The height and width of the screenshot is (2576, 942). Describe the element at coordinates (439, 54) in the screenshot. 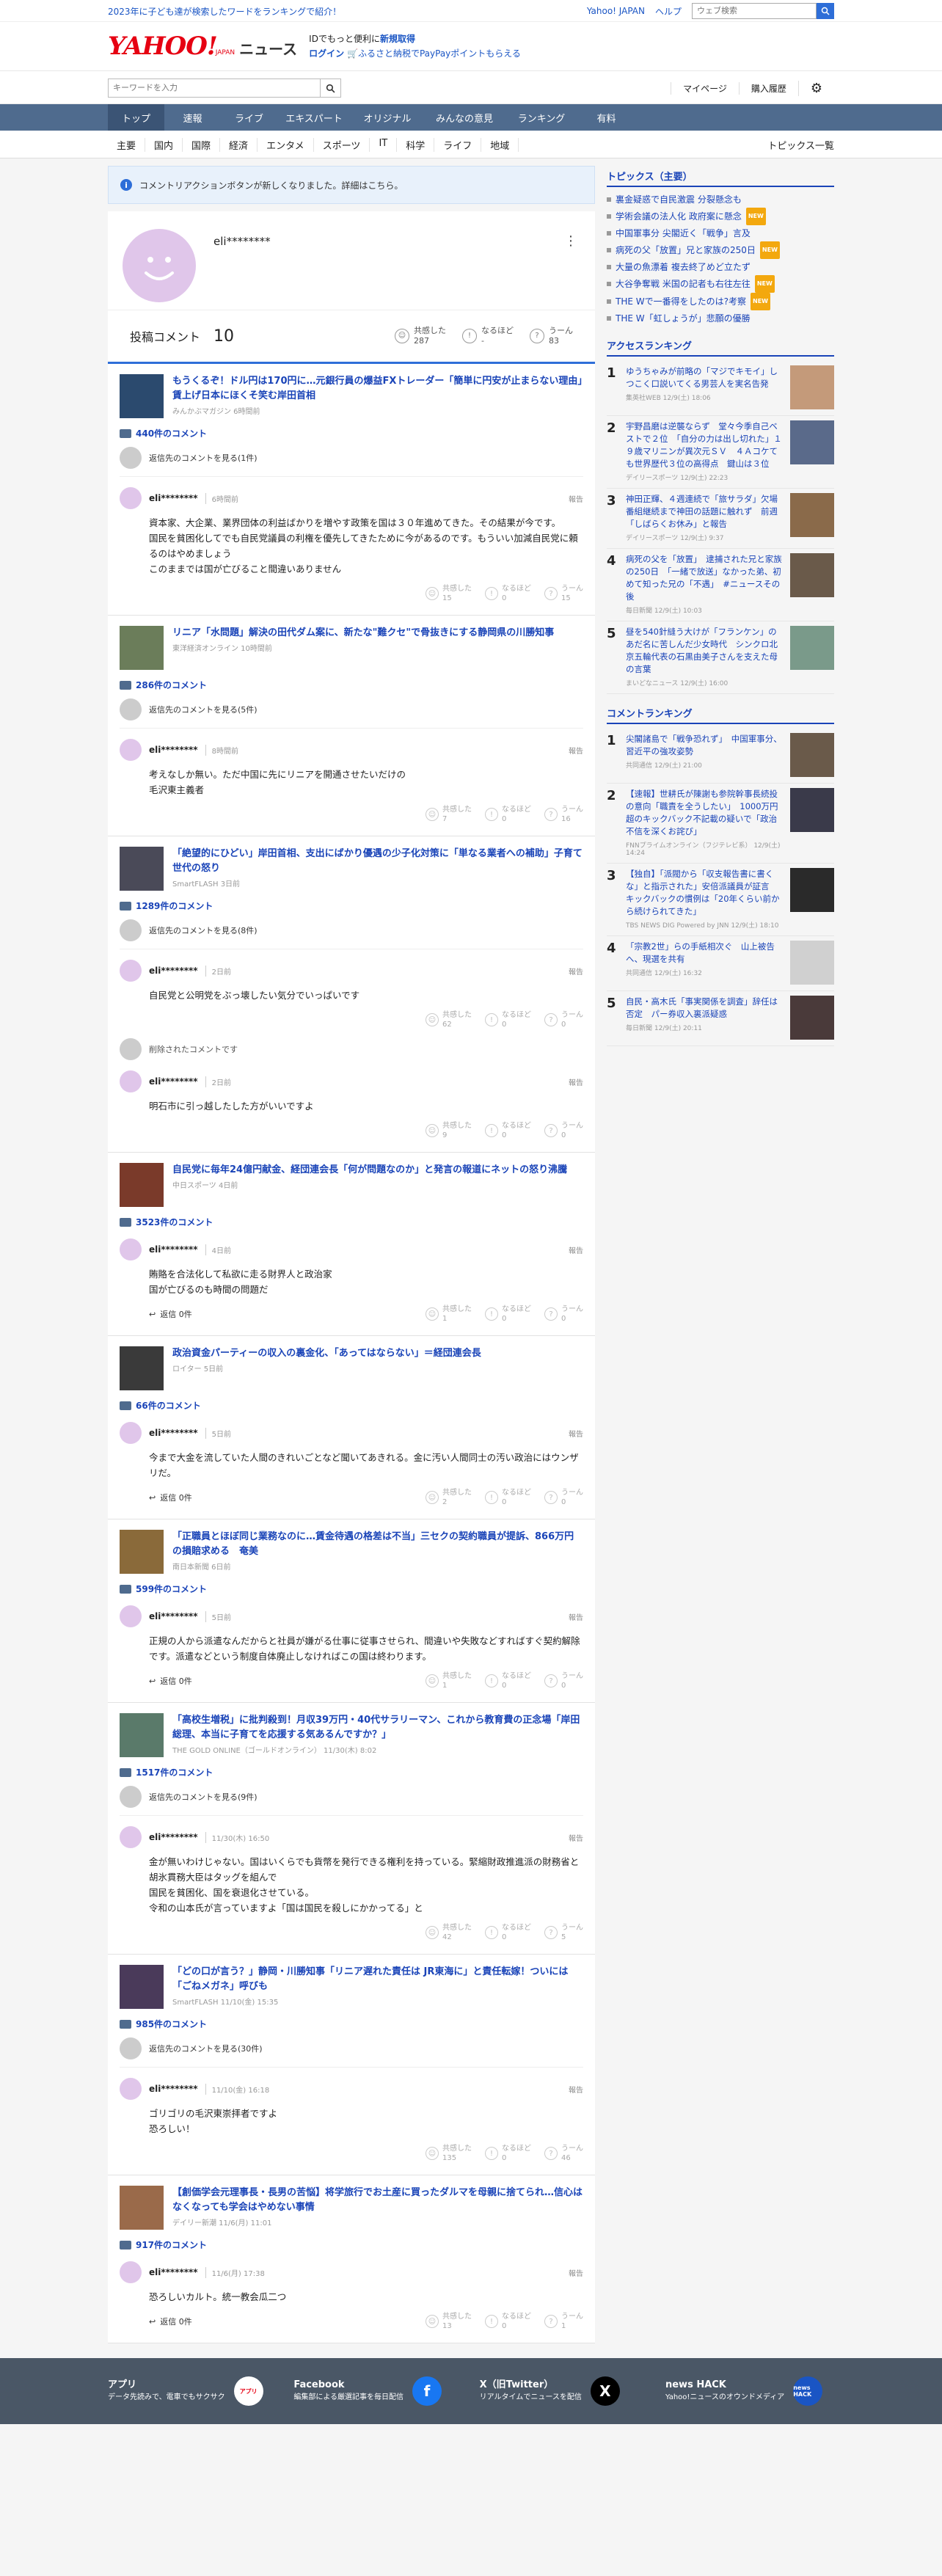

I see `furusato-link: ふるさと納税でPayPayポイントもらえる` at that location.